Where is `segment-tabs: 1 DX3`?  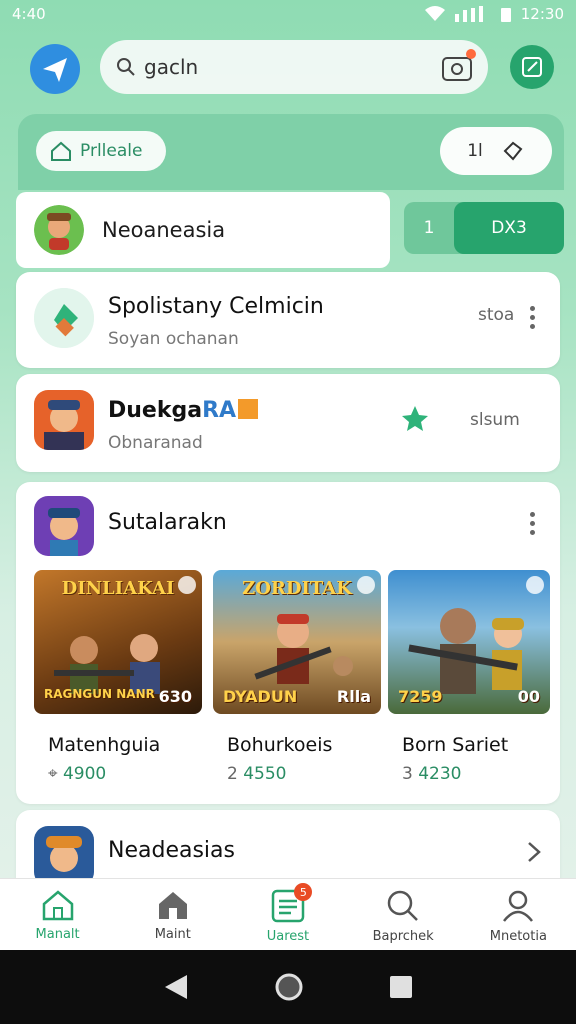
segment-tabs: 1 DX3 is located at coordinates (484, 228).